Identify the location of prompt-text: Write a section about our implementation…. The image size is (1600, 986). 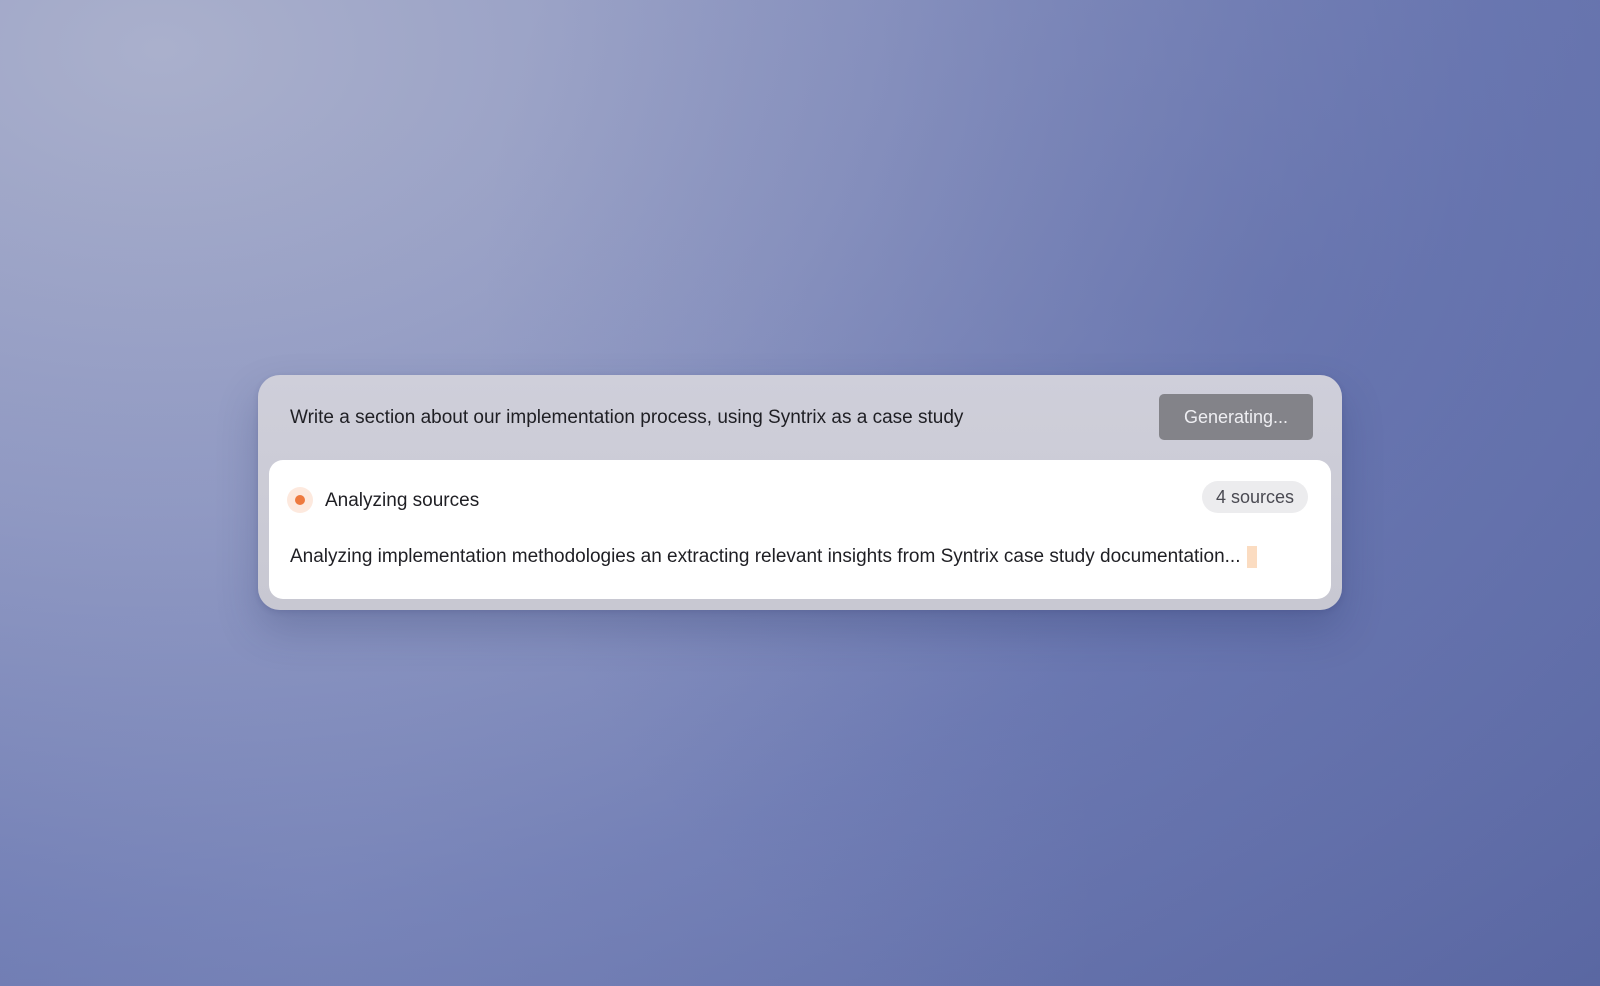
(627, 417).